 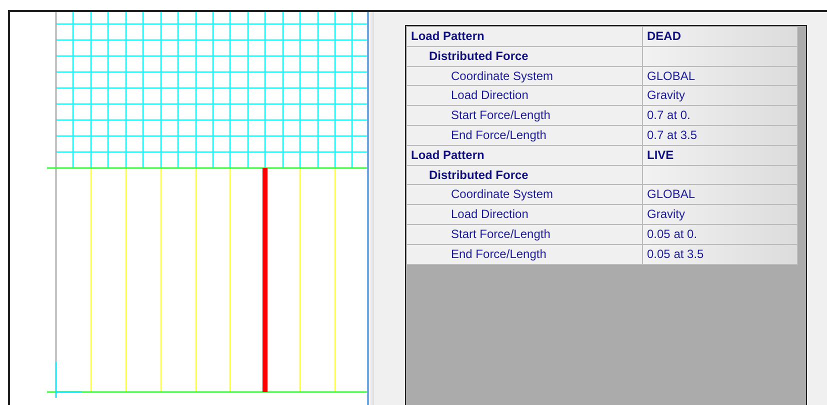 What do you see at coordinates (720, 37) in the screenshot?
I see `property-value-cell: DEAD` at bounding box center [720, 37].